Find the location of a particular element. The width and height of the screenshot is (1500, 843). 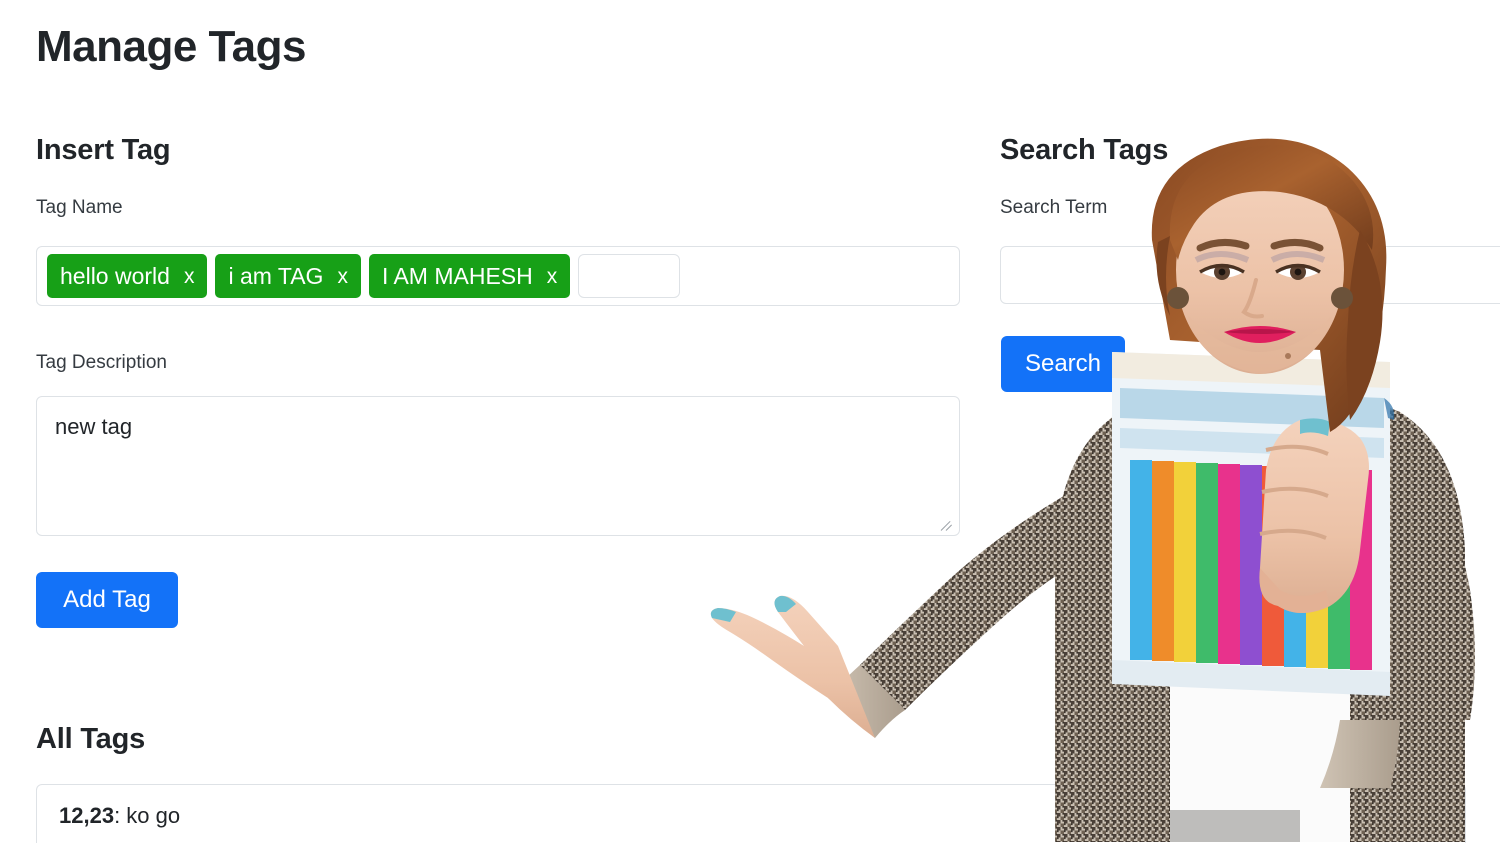

tag-id: 12,23 is located at coordinates (87, 815).